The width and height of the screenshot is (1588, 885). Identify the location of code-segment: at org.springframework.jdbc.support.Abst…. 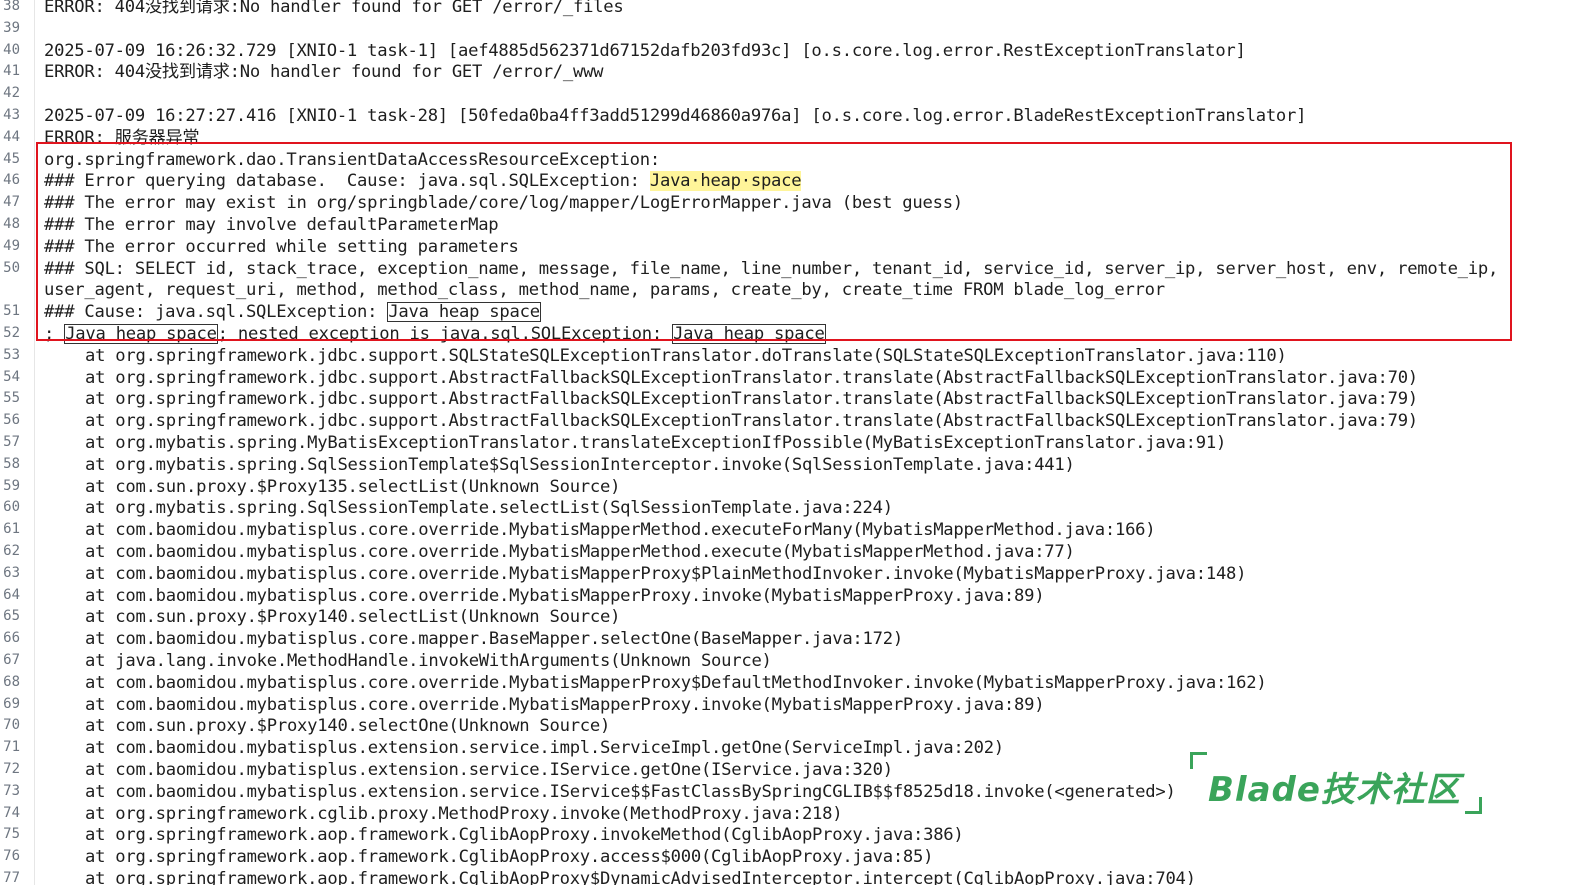
(751, 399).